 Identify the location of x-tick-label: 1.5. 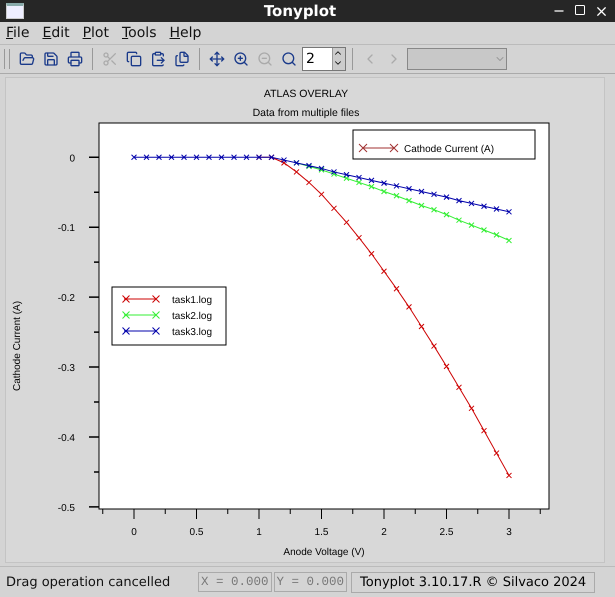
(321, 532).